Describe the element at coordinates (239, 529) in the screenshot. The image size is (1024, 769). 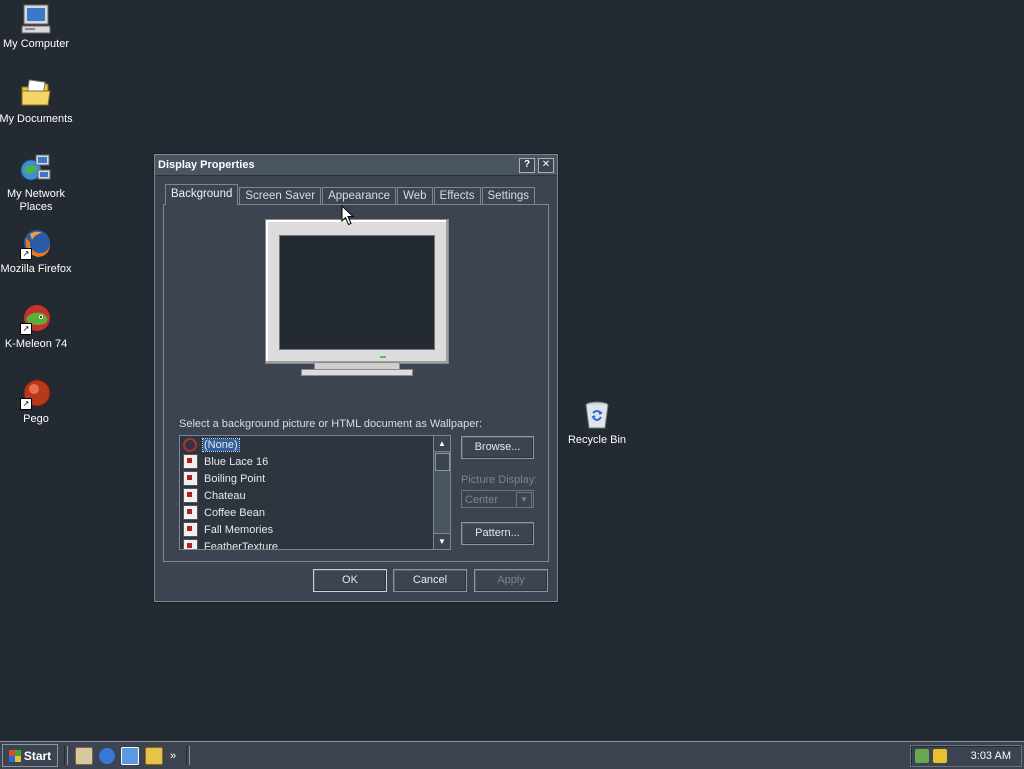
I see `list-item-label: Fall Memories` at that location.